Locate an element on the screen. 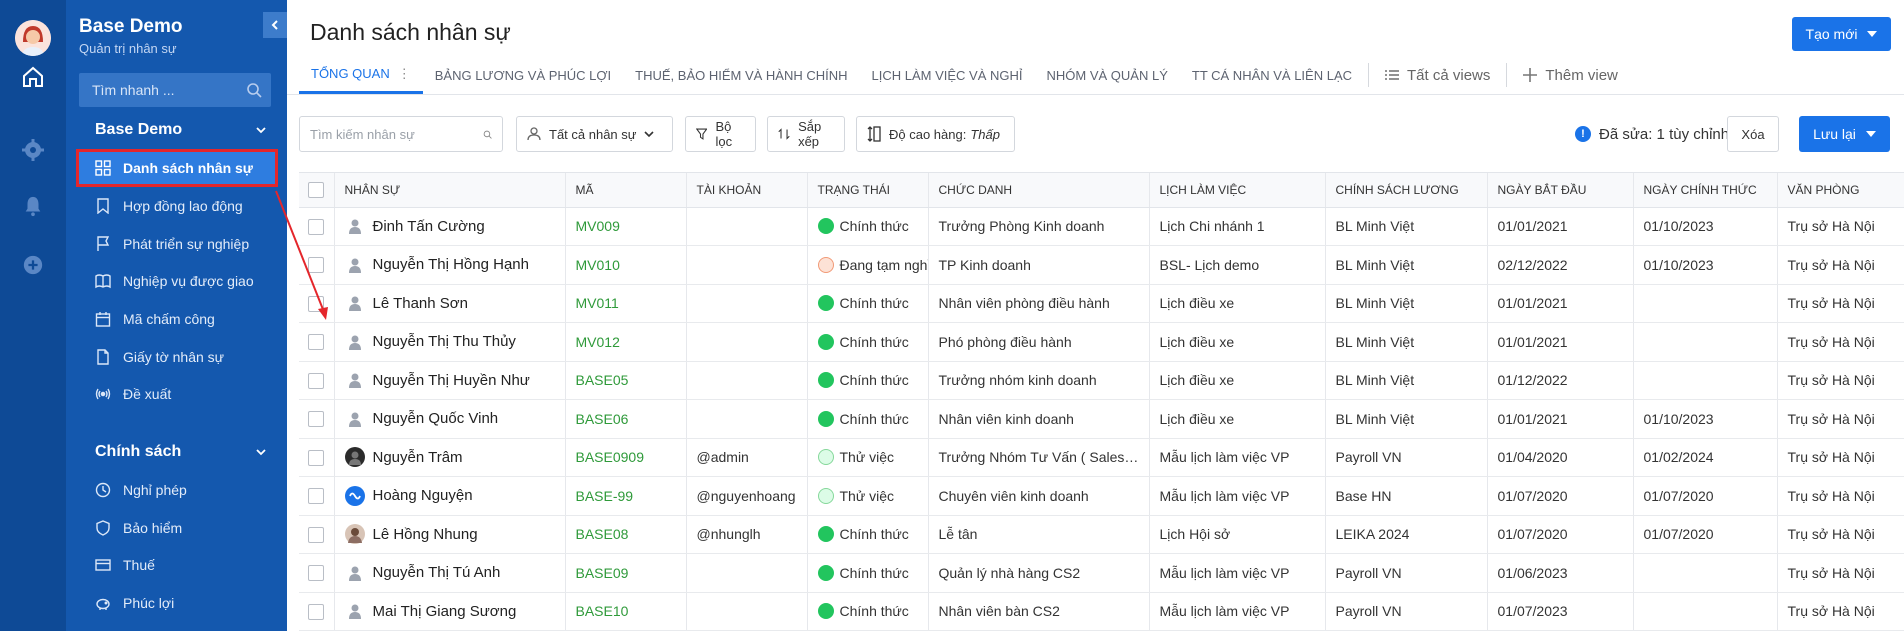  more-vertical-icon: ⋮ is located at coordinates (404, 74).